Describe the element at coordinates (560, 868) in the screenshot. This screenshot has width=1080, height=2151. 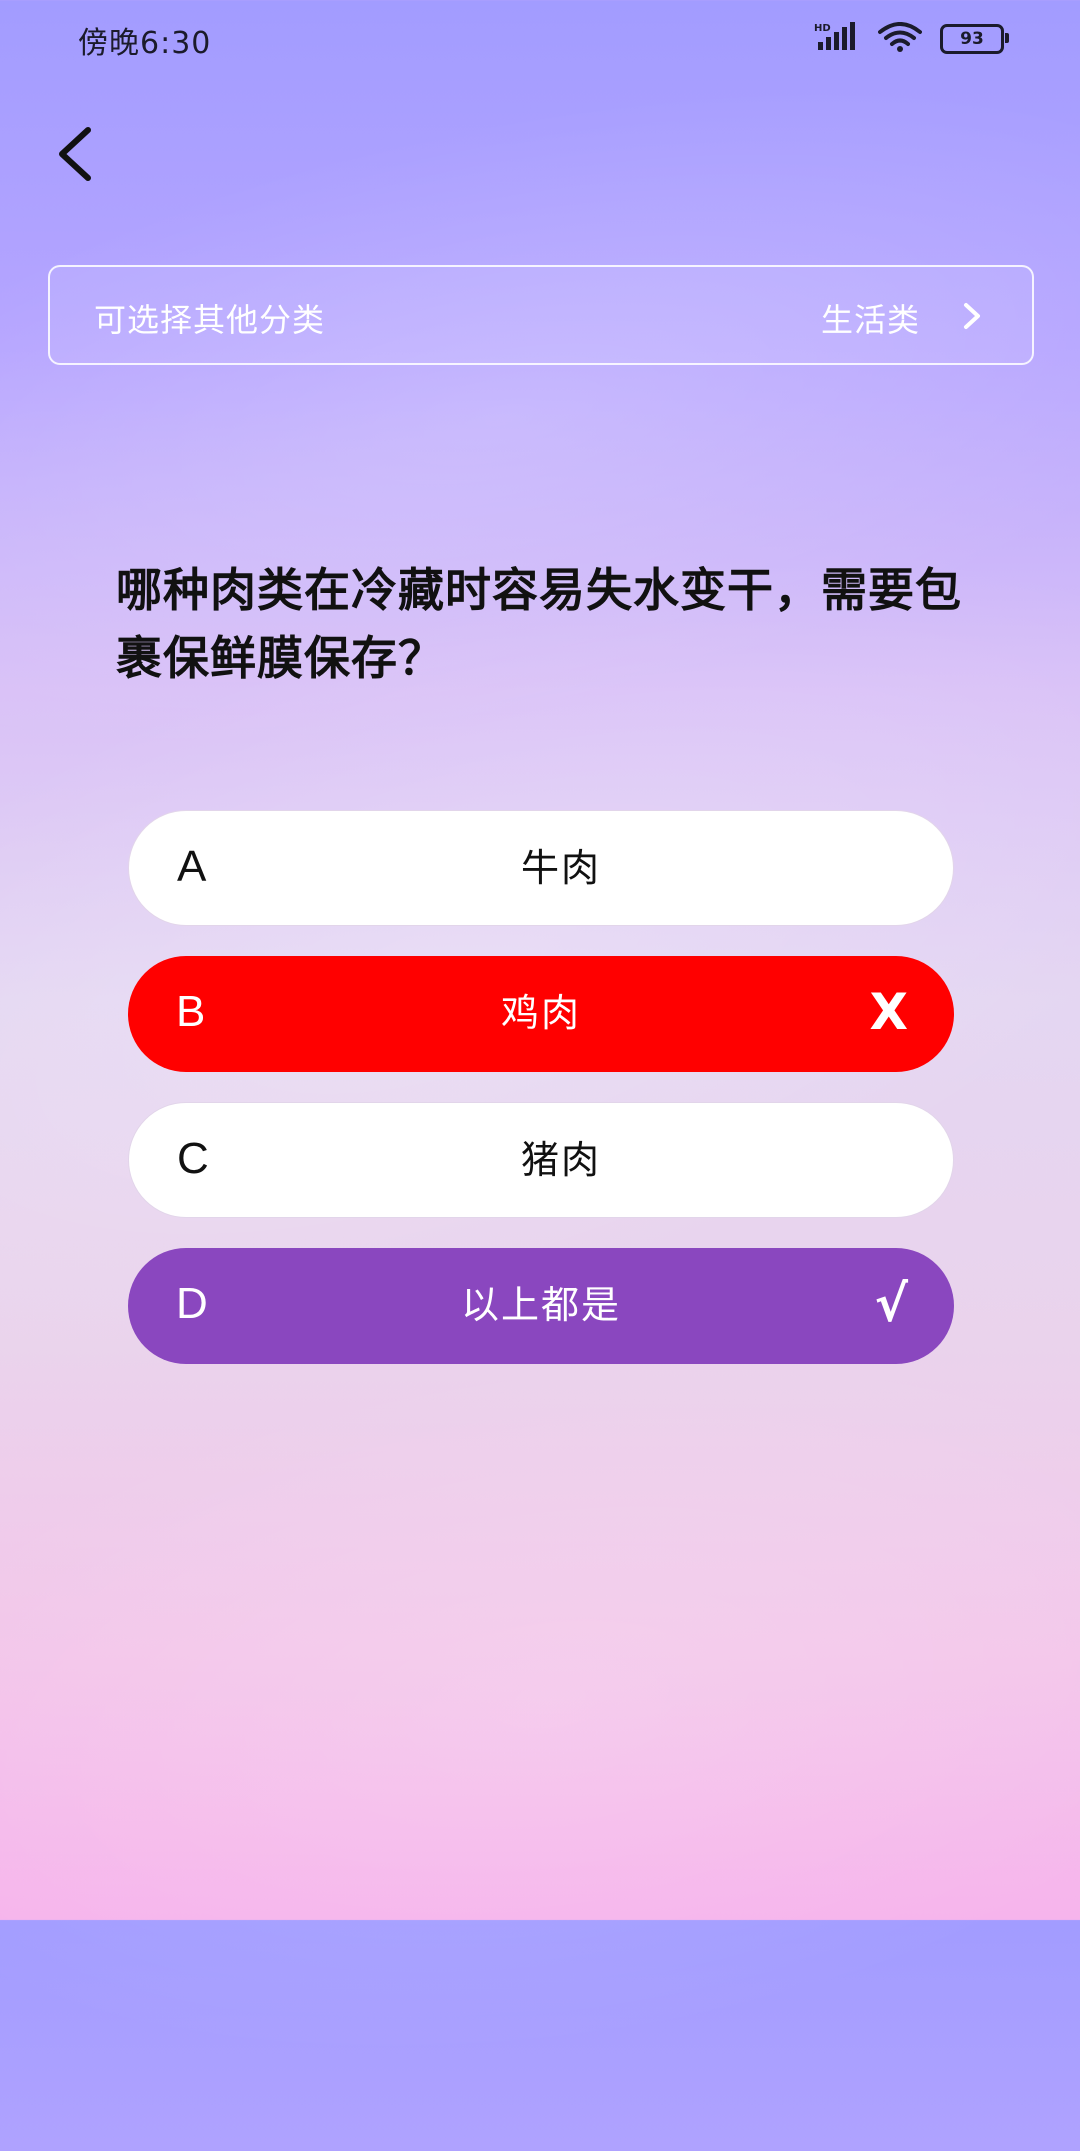
I see `option-text: 牛肉` at that location.